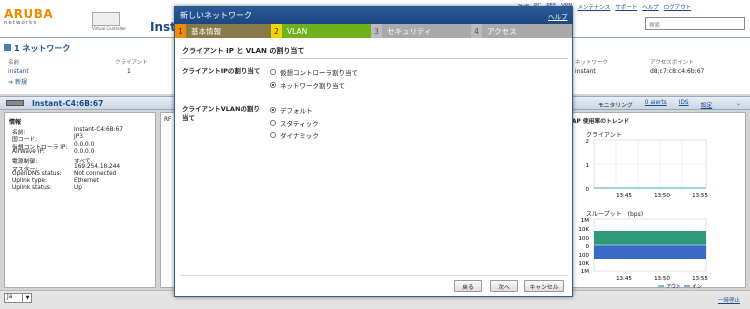 The width and height of the screenshot is (750, 309). Describe the element at coordinates (468, 286) in the screenshot. I see `back-button: 戻る` at that location.